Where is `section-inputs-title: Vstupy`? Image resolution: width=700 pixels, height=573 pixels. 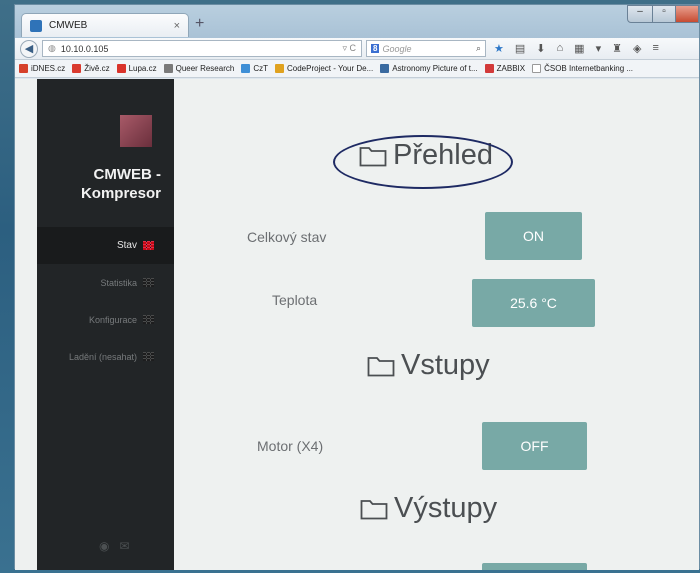 section-inputs-title: Vstupy is located at coordinates (428, 365).